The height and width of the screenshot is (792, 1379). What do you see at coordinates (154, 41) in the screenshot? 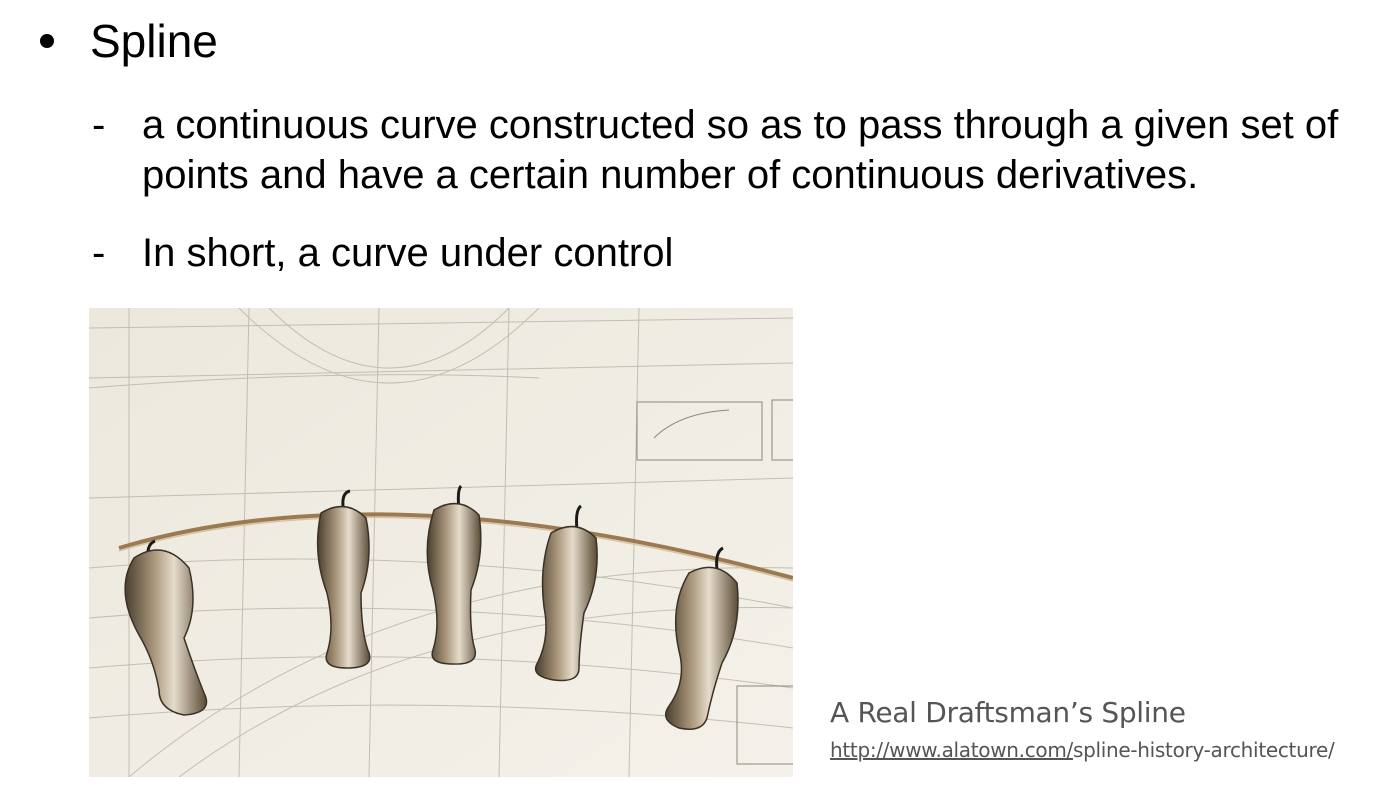
I see `slide-title: Spline` at bounding box center [154, 41].